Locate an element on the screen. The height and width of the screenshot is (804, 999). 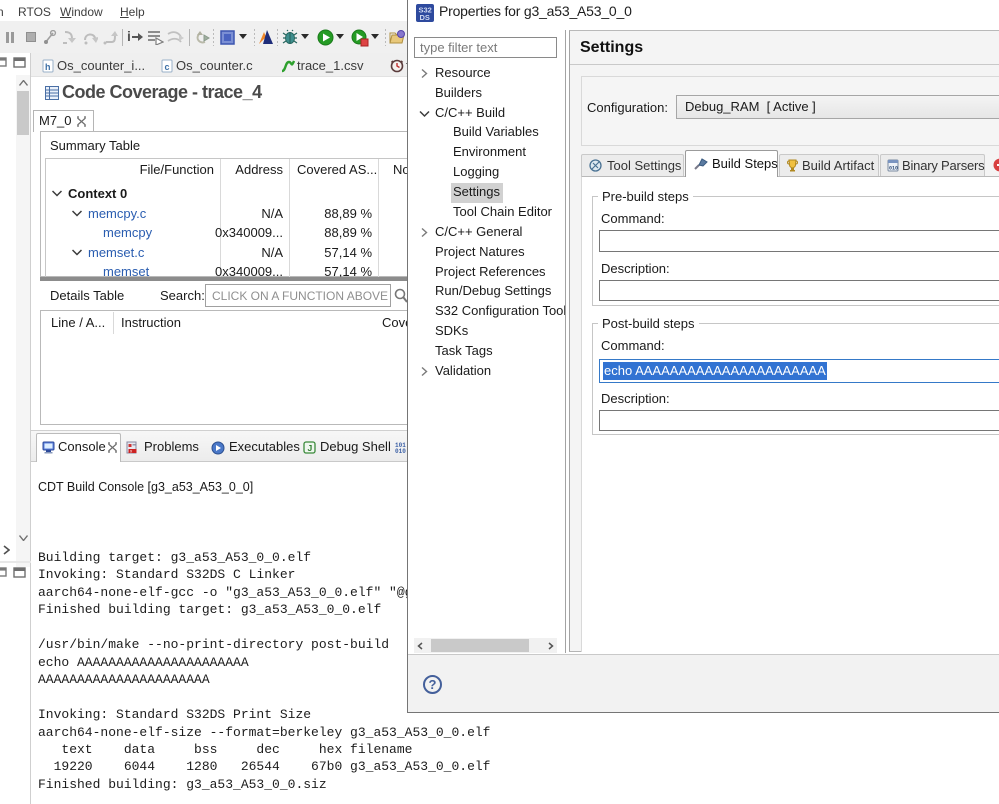
svg-text: DS is located at coordinates (425, 17).